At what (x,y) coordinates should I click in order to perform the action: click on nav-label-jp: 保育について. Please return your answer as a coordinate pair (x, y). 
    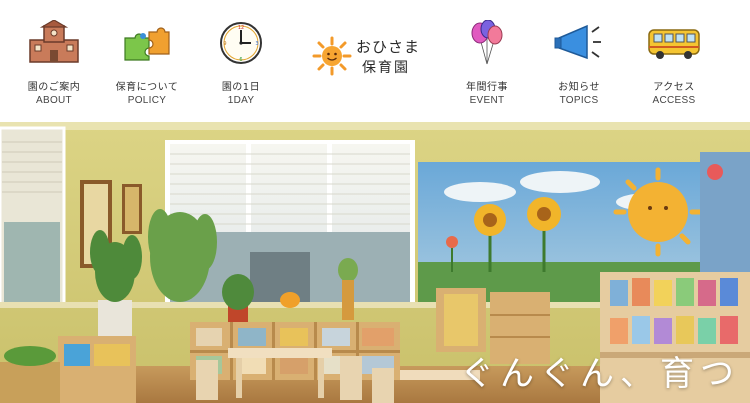
    Looking at the image, I should click on (147, 87).